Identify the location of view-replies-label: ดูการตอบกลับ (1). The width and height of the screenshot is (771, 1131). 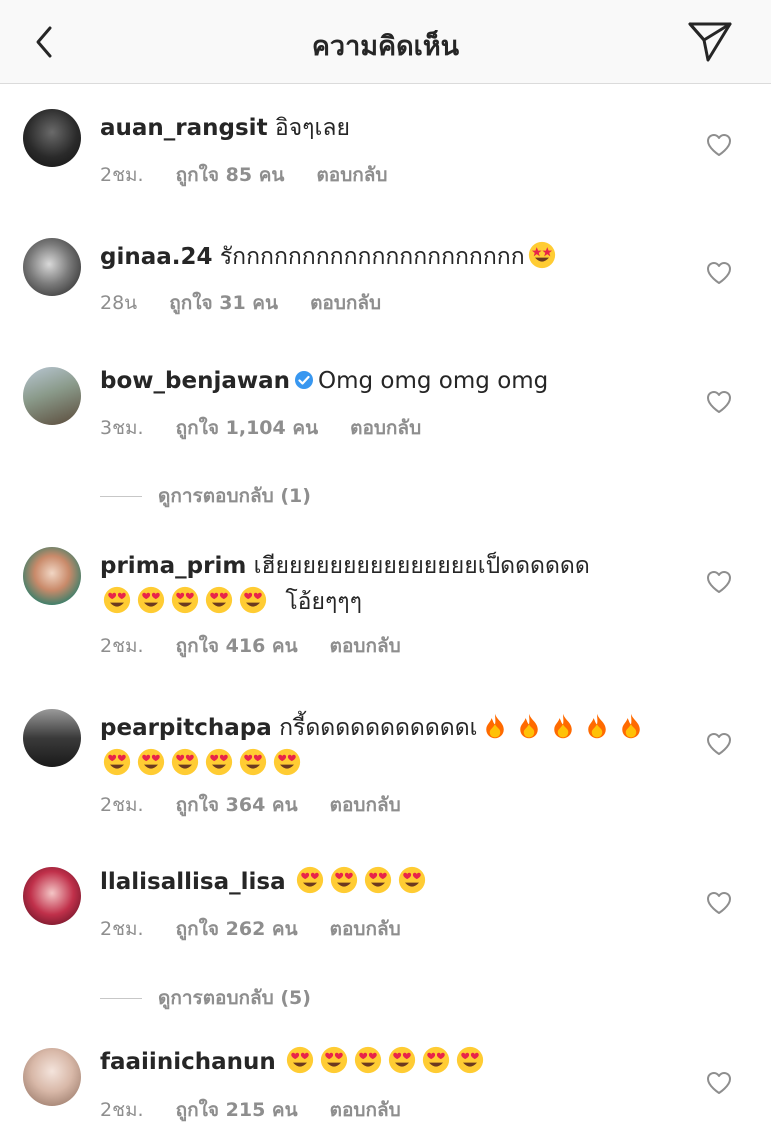
(234, 496).